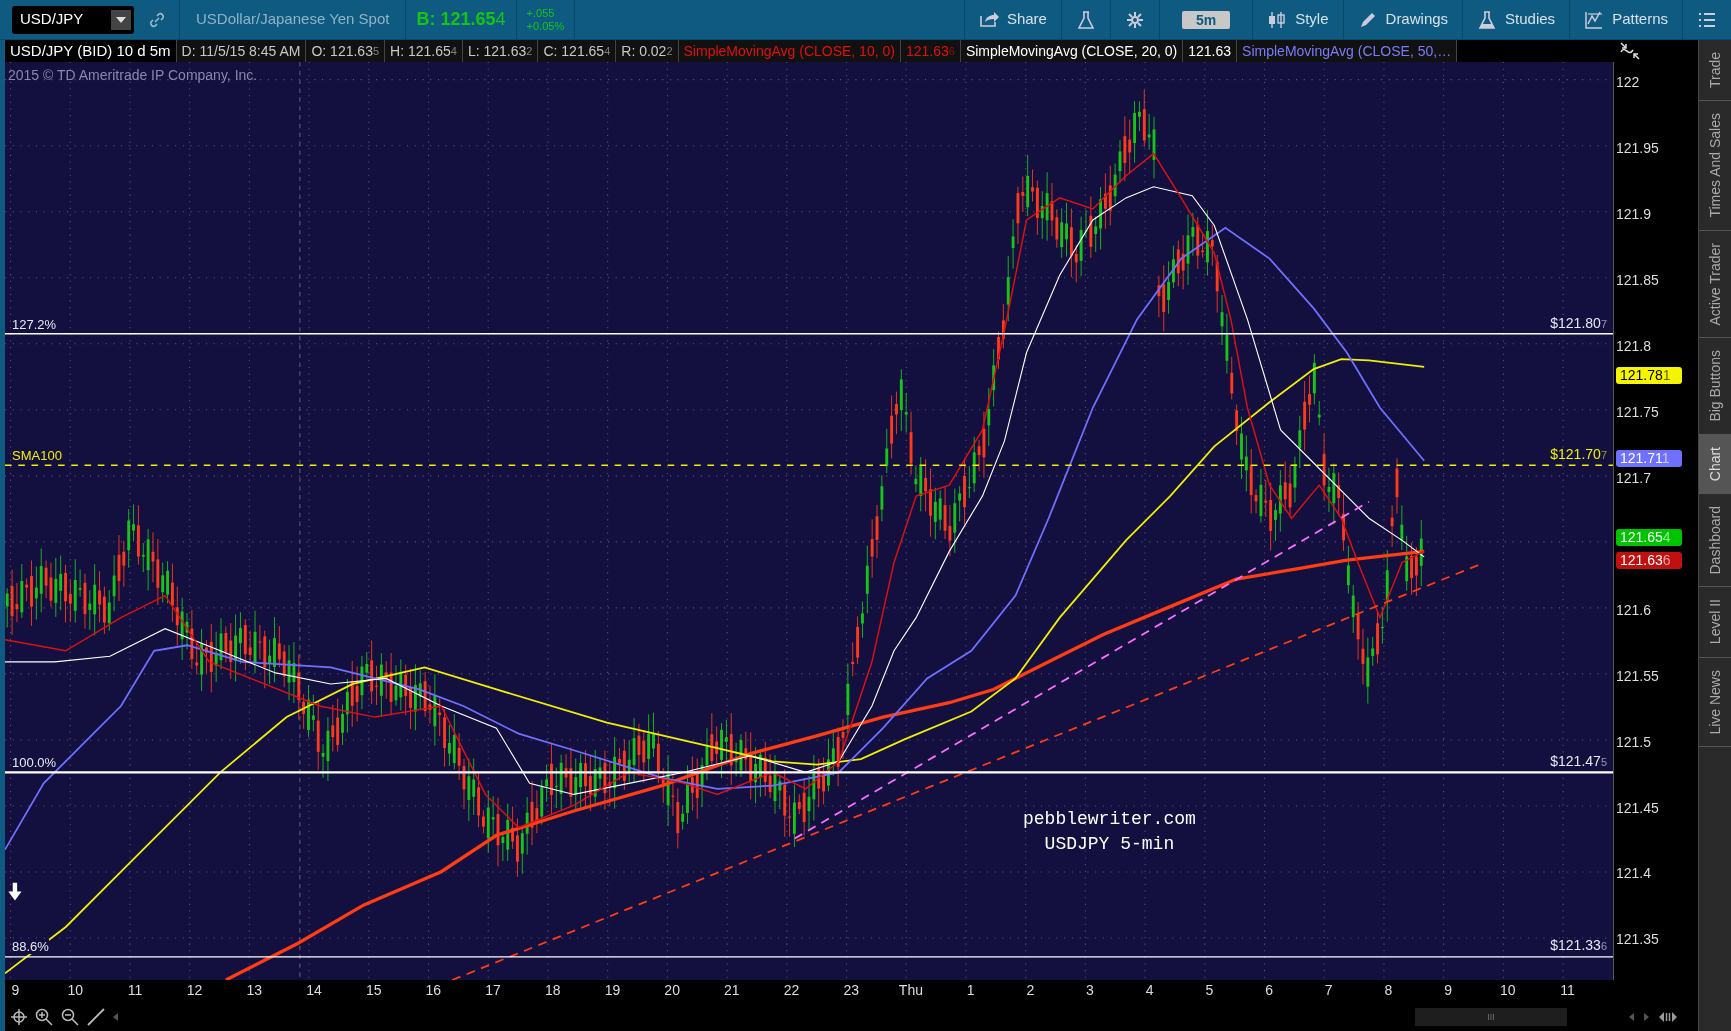 Image resolution: width=1731 pixels, height=1031 pixels. What do you see at coordinates (1210, 51) in the screenshot?
I see `info-value: 121.63` at bounding box center [1210, 51].